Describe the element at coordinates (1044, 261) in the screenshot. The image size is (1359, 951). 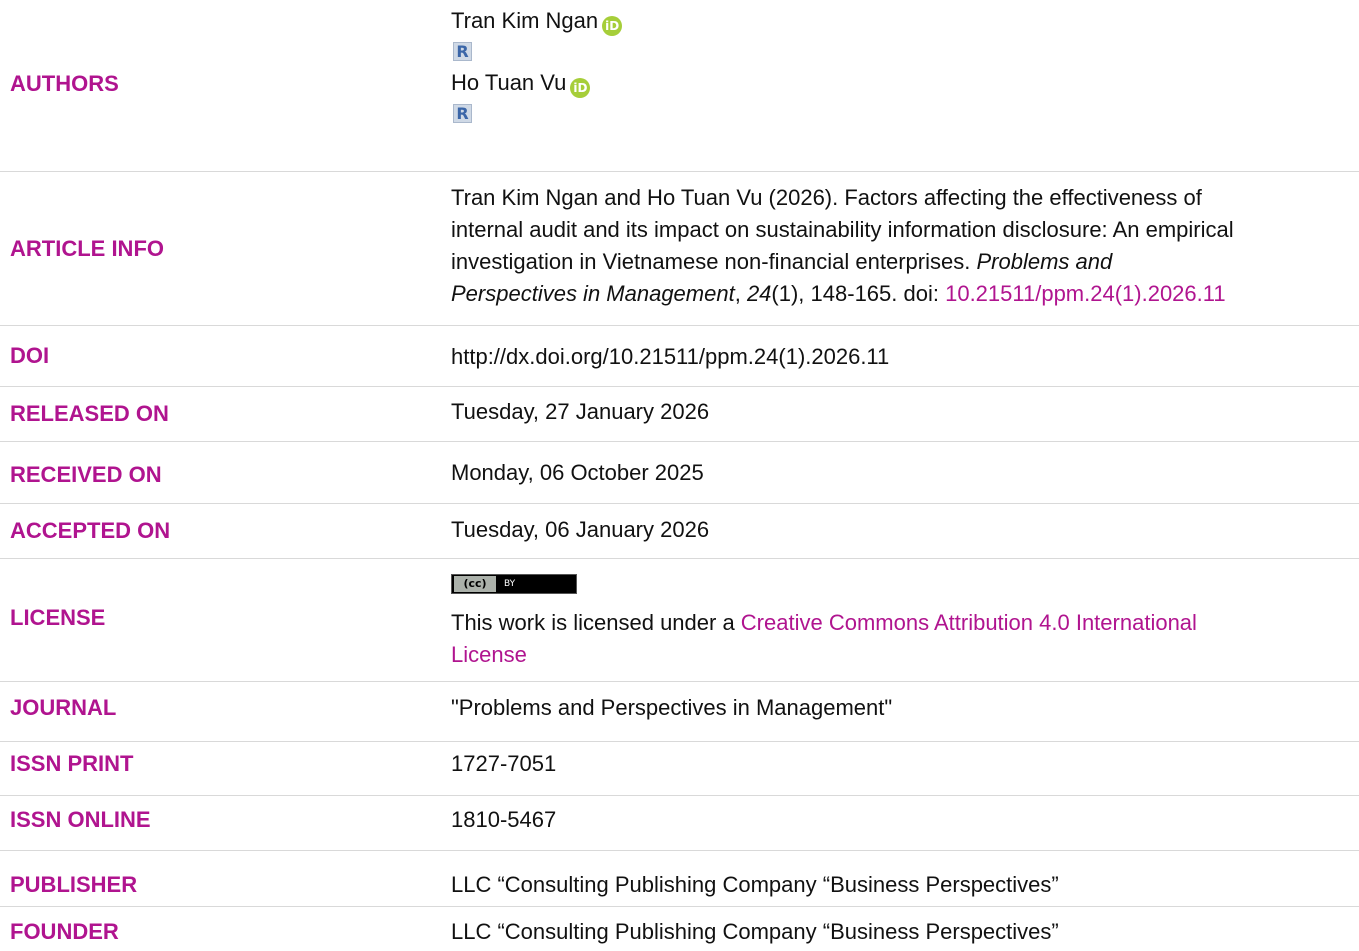
I see `citation-journal: Problems and` at that location.